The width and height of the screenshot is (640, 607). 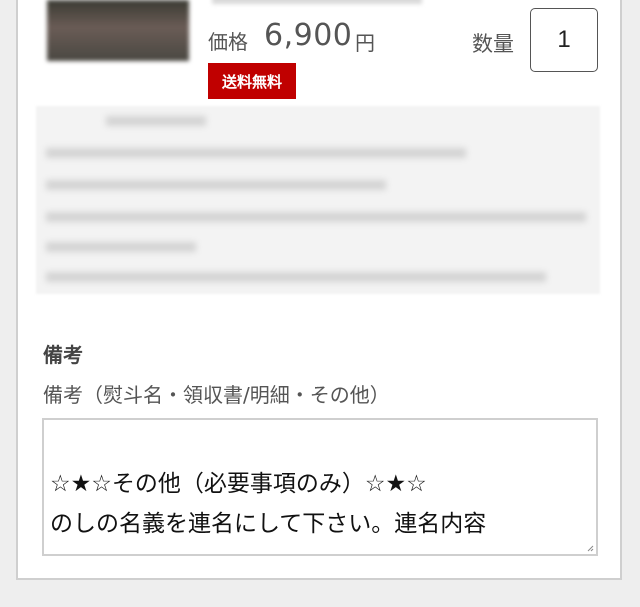 I want to click on quantity-input: 1, so click(x=564, y=40).